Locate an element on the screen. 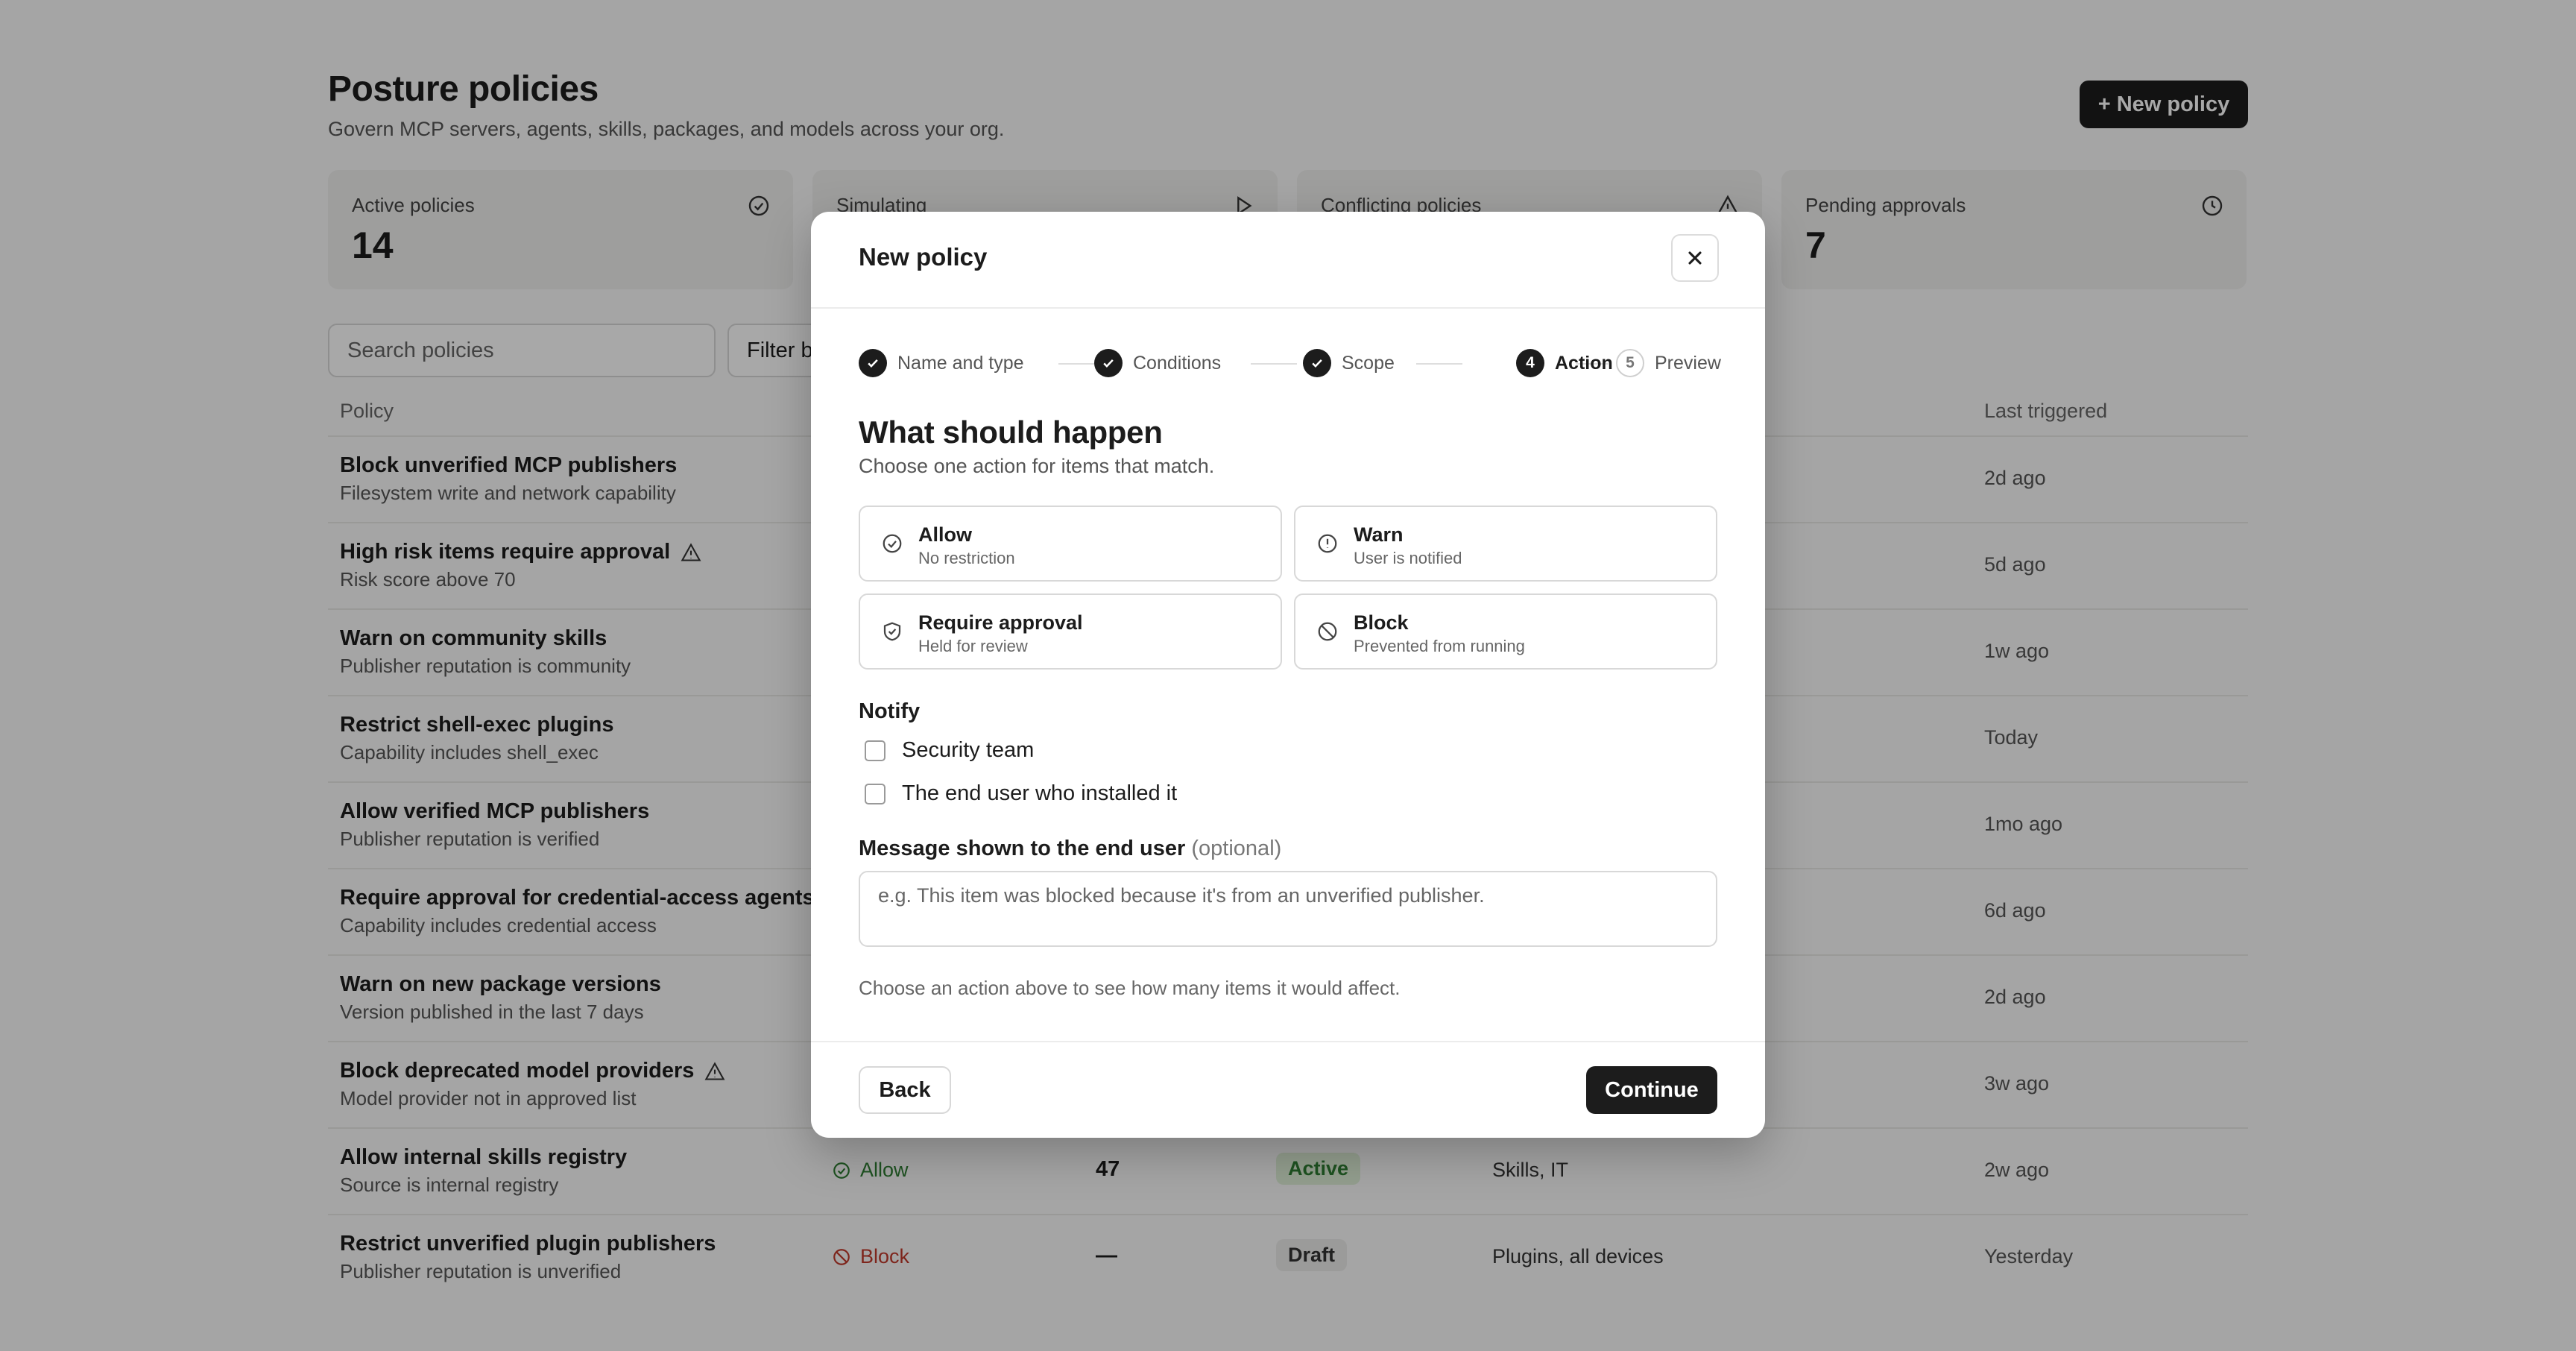 This screenshot has height=1351, width=2576. step-label: Preview is located at coordinates (1688, 363).